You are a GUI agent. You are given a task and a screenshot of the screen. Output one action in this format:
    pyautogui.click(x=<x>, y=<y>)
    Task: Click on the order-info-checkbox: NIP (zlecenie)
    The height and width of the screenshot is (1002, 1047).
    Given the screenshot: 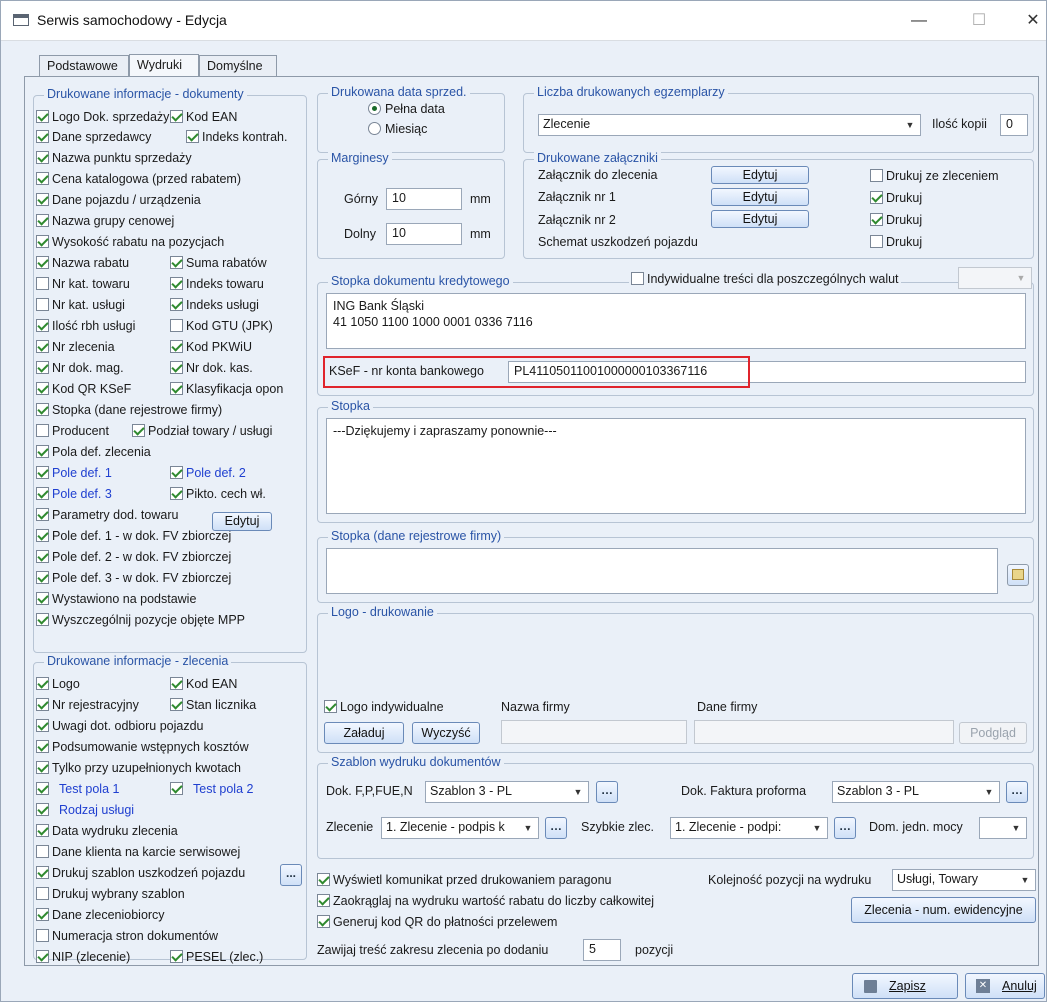 What is the action you would take?
    pyautogui.click(x=83, y=956)
    